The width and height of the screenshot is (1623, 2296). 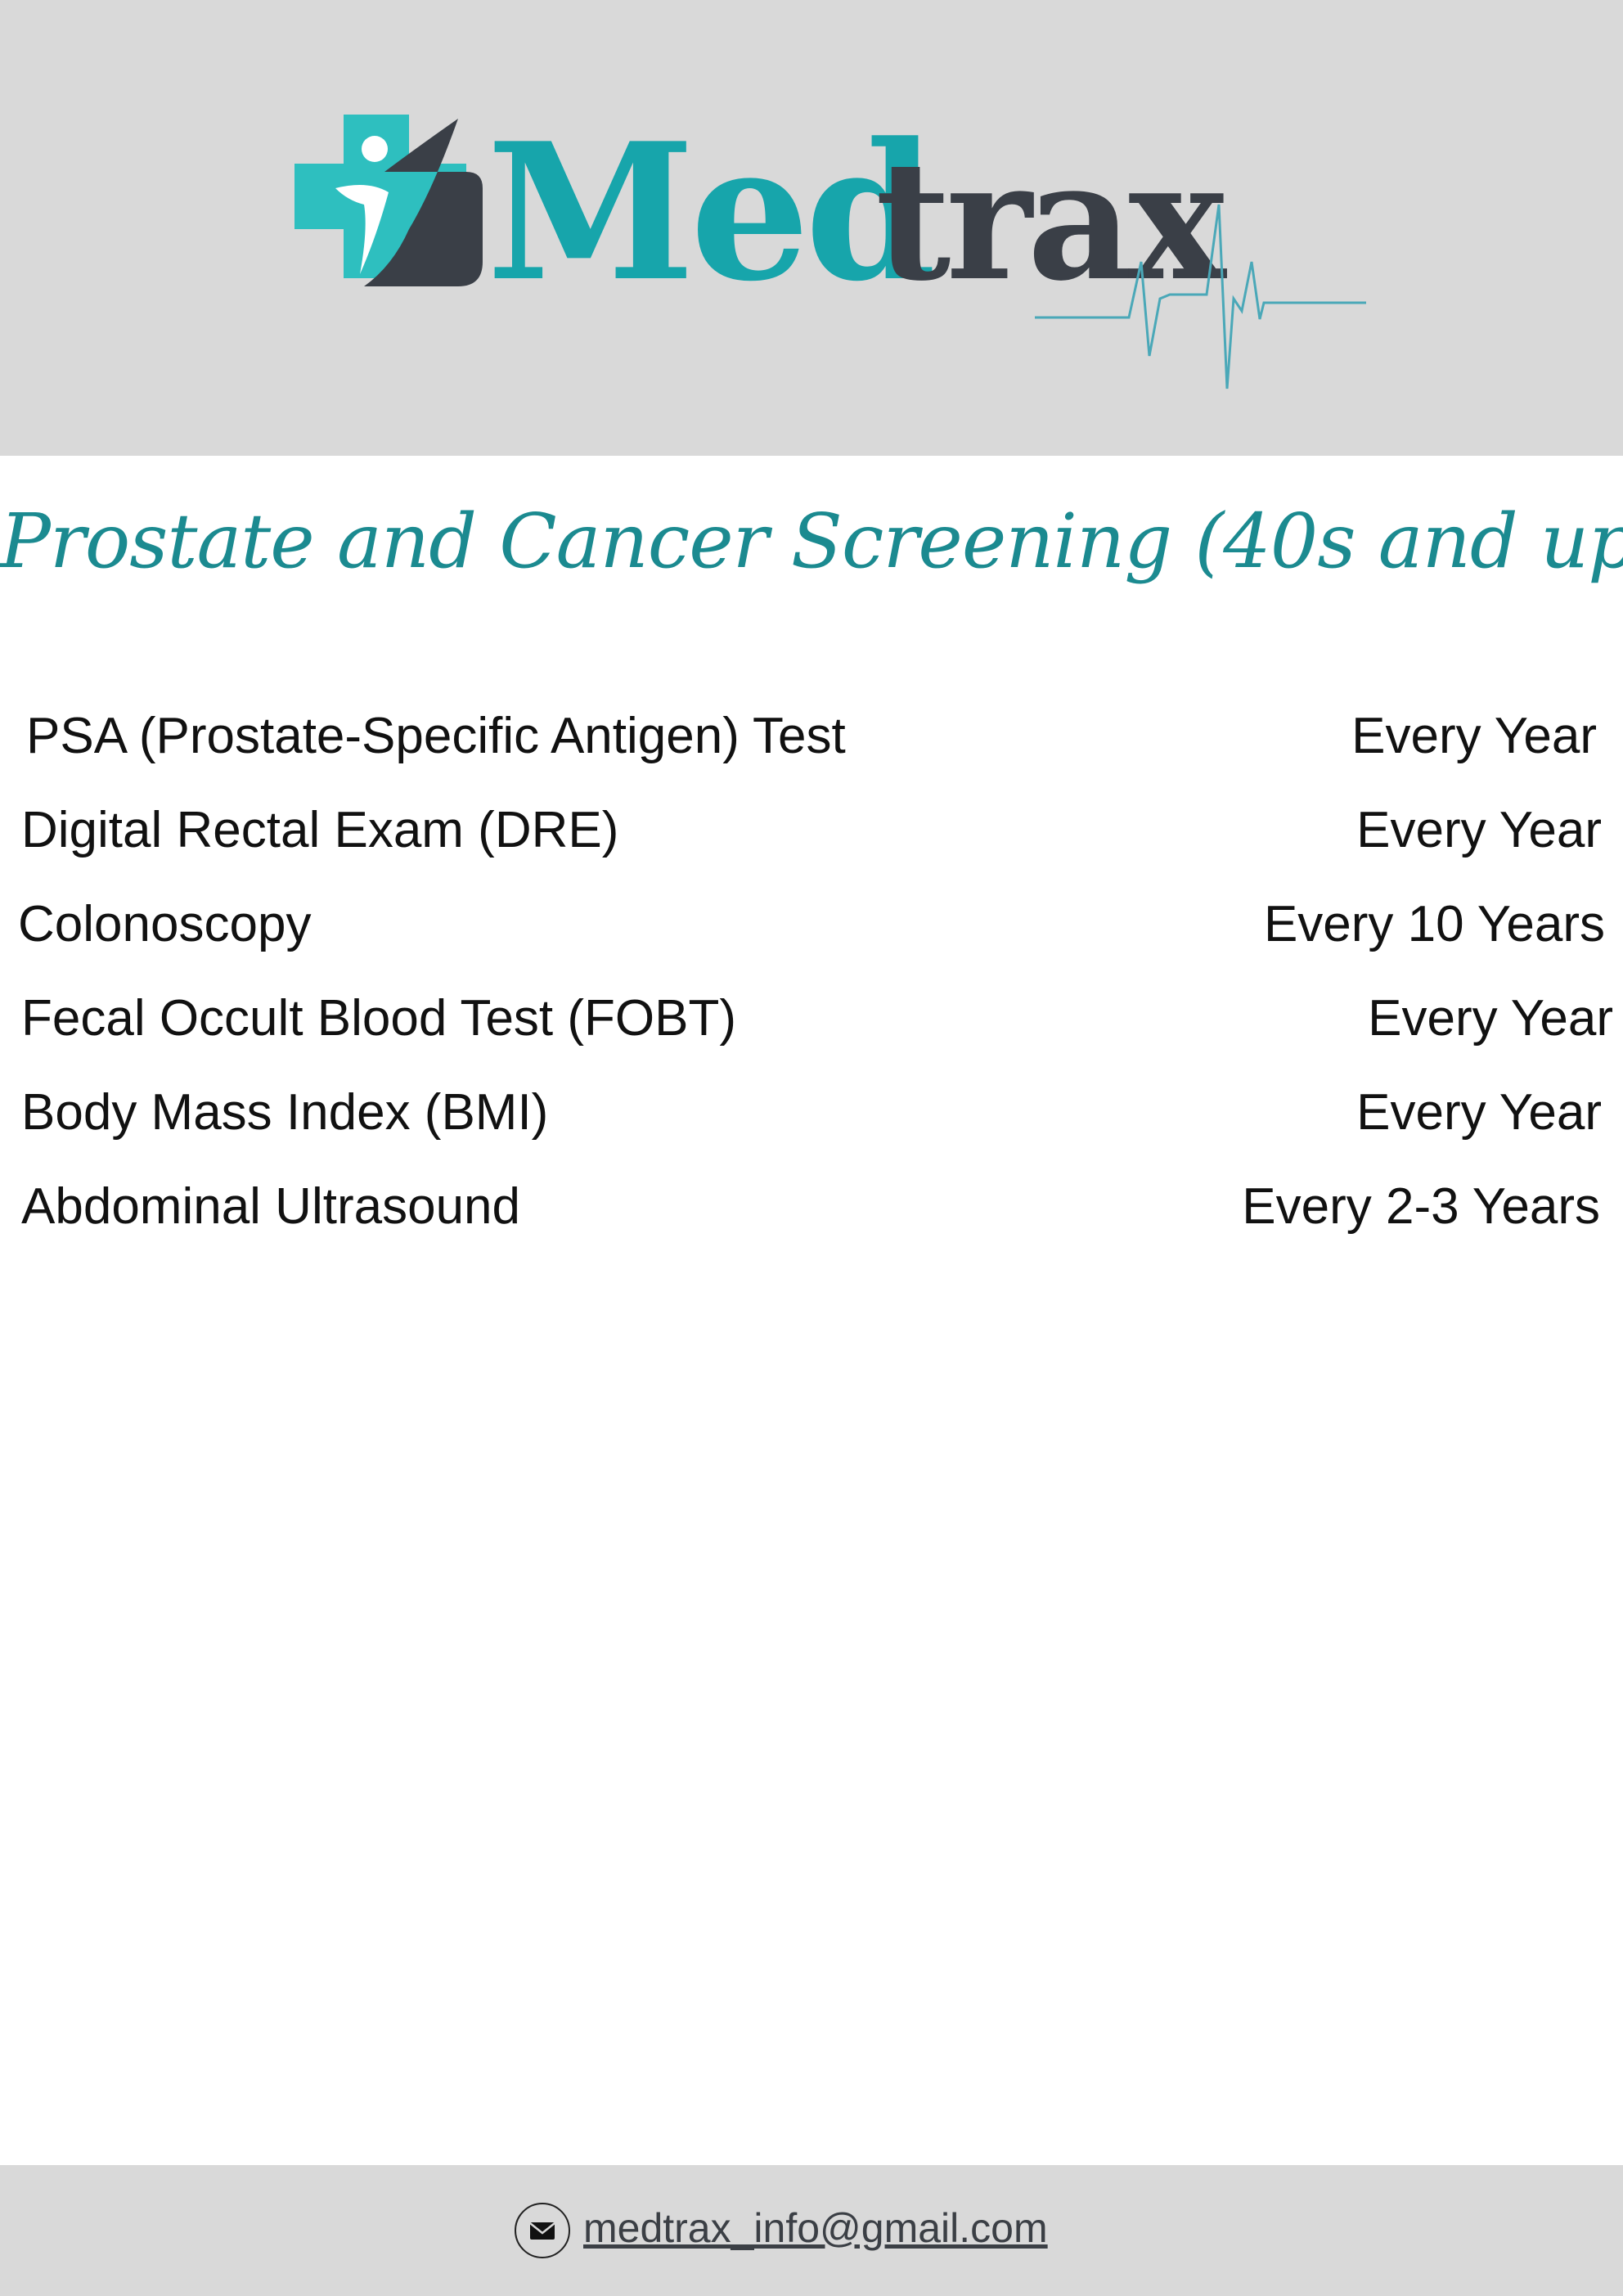 I want to click on screening-frequency: Every 2-3 Years, so click(x=1421, y=1206).